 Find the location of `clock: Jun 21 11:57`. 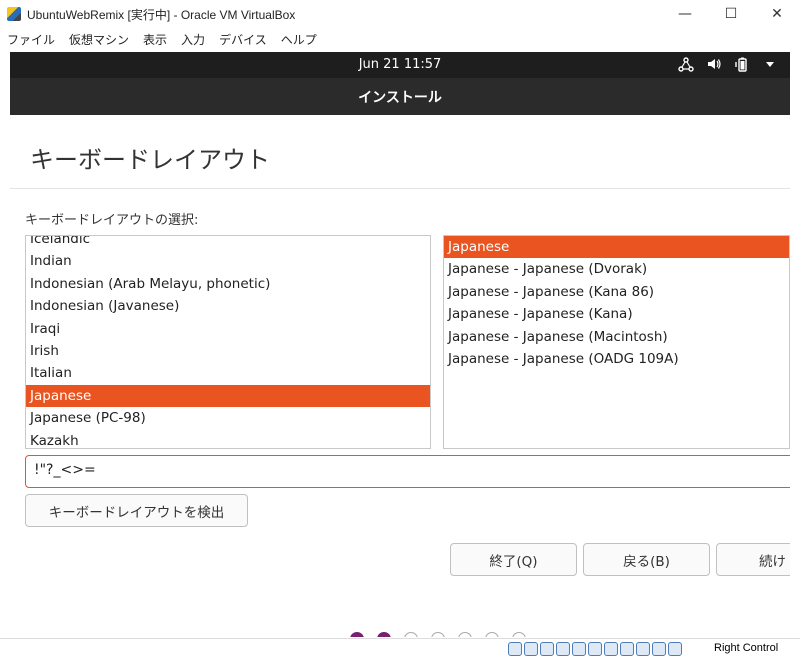

clock: Jun 21 11:57 is located at coordinates (400, 64).